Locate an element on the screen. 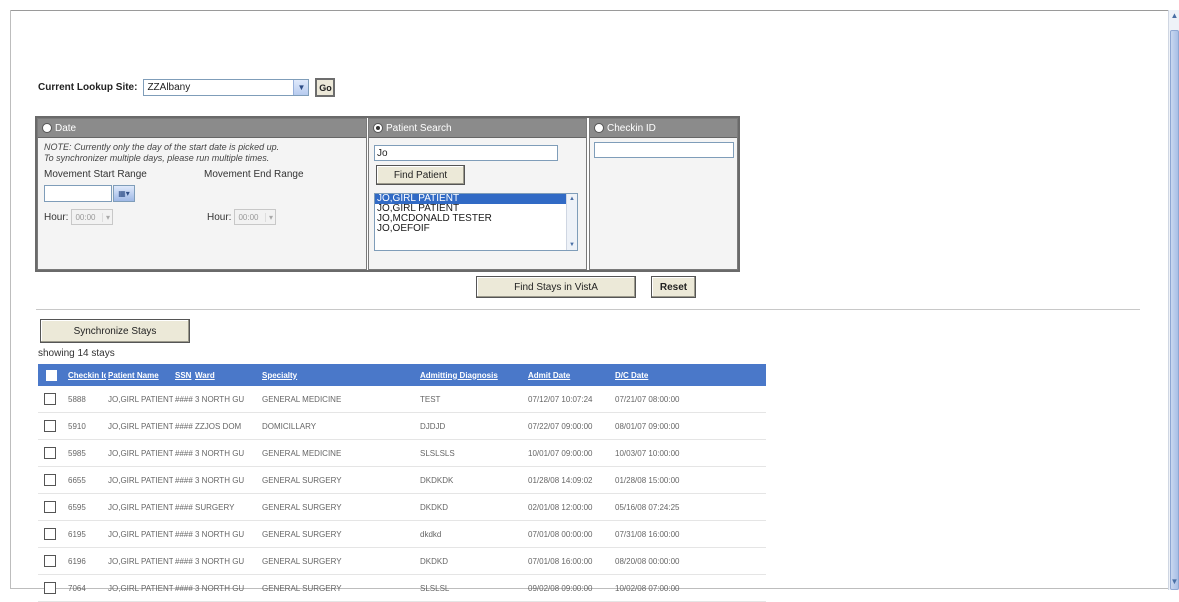  date-radio is located at coordinates (47, 128).